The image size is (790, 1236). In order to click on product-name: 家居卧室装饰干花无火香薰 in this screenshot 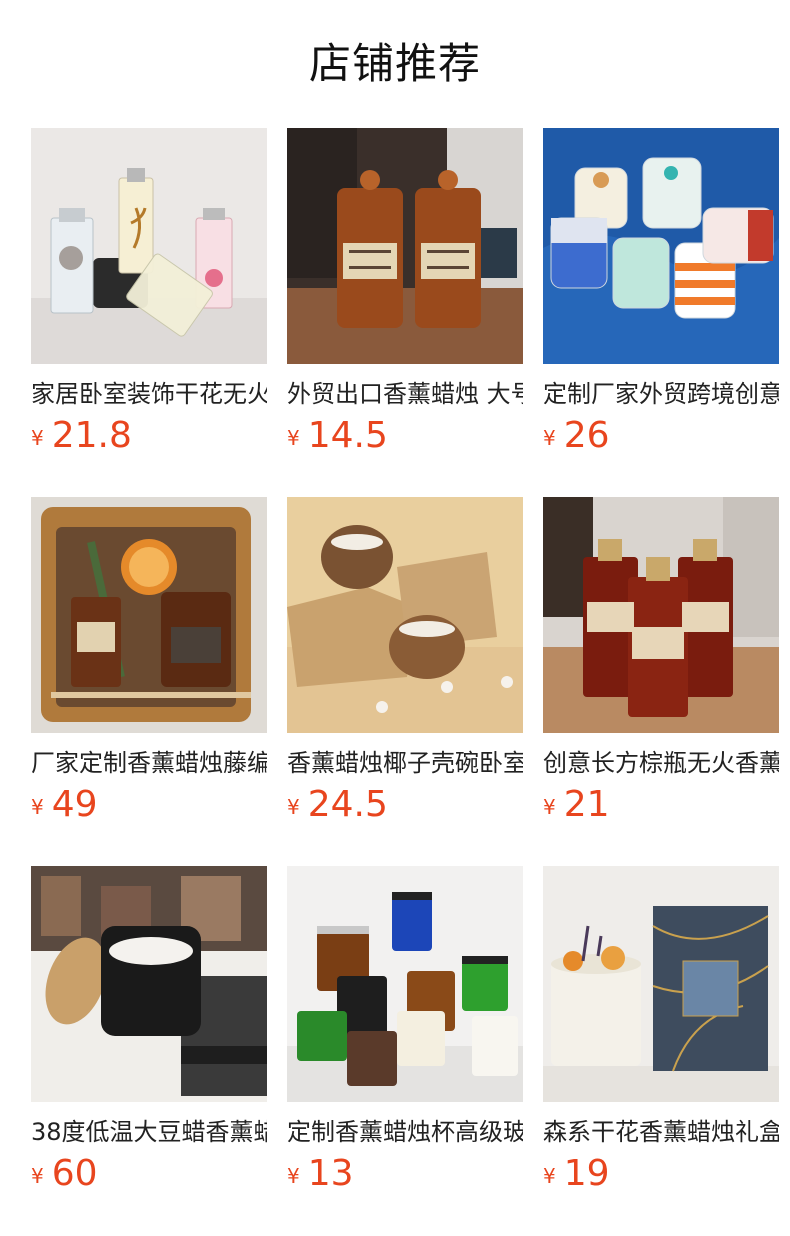, I will do `click(149, 394)`.